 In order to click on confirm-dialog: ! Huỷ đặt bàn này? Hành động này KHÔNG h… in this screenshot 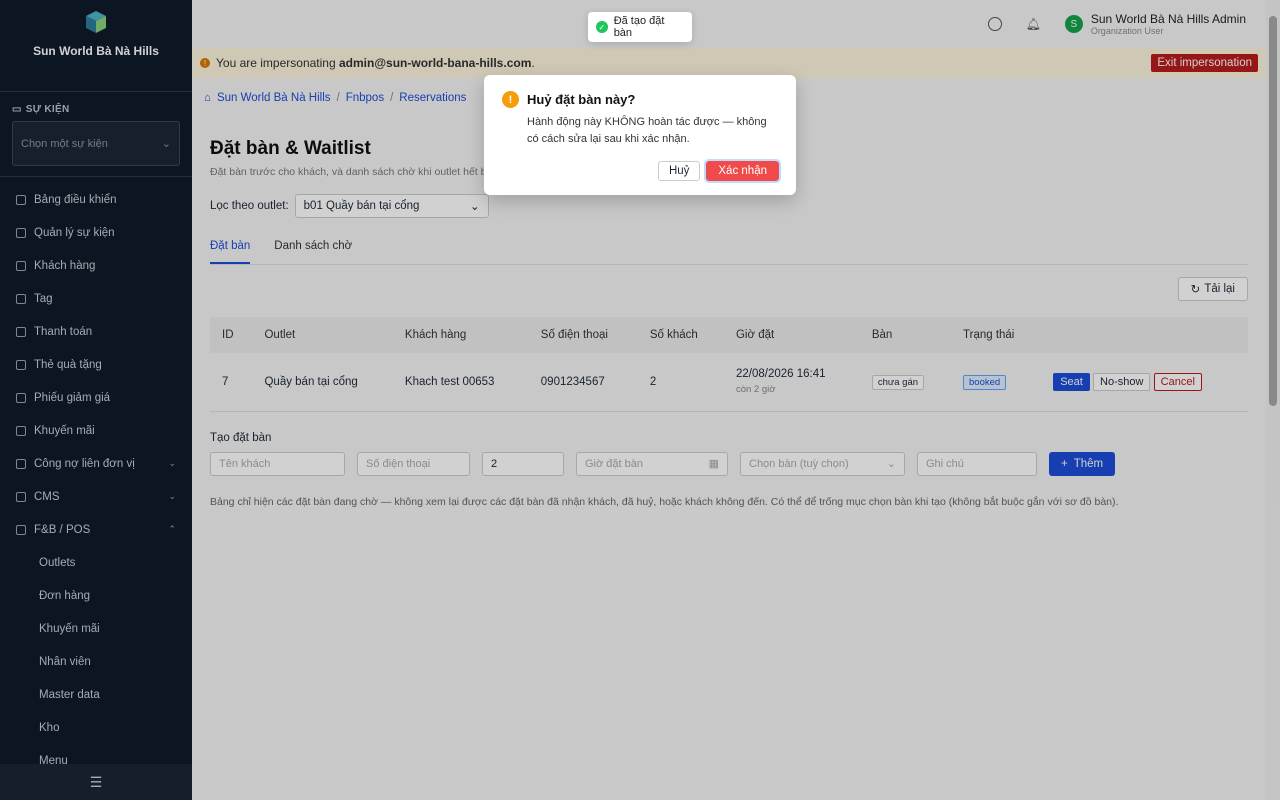, I will do `click(640, 135)`.